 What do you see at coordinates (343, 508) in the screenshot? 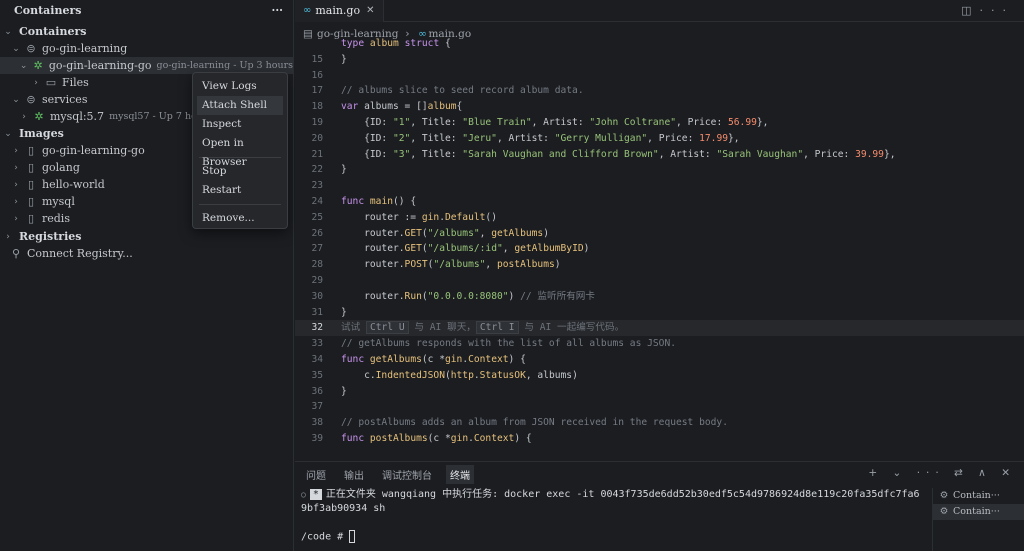
I see `task-text-wrap: 9bf3ab90934 sh` at bounding box center [343, 508].